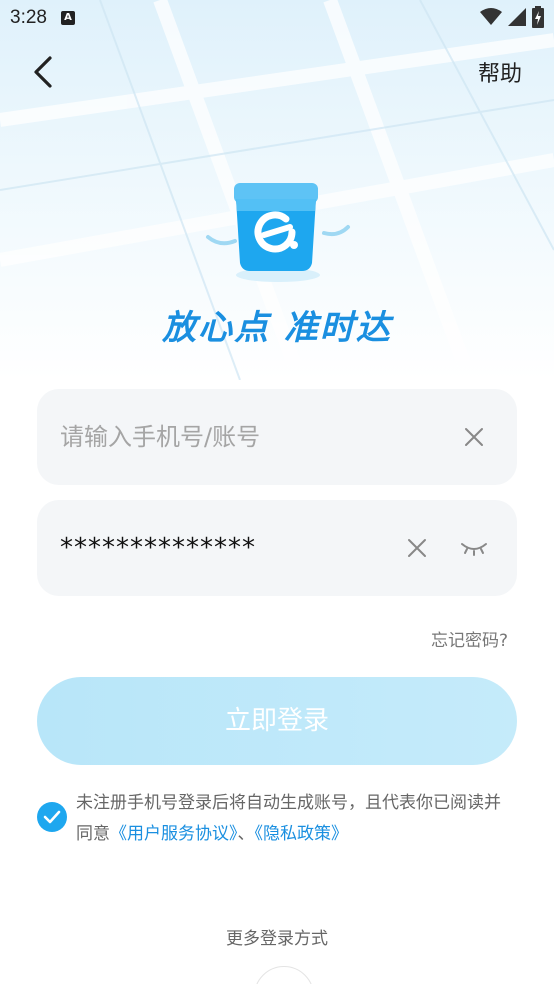  Describe the element at coordinates (28, 17) in the screenshot. I see `status-time: 3:28` at that location.